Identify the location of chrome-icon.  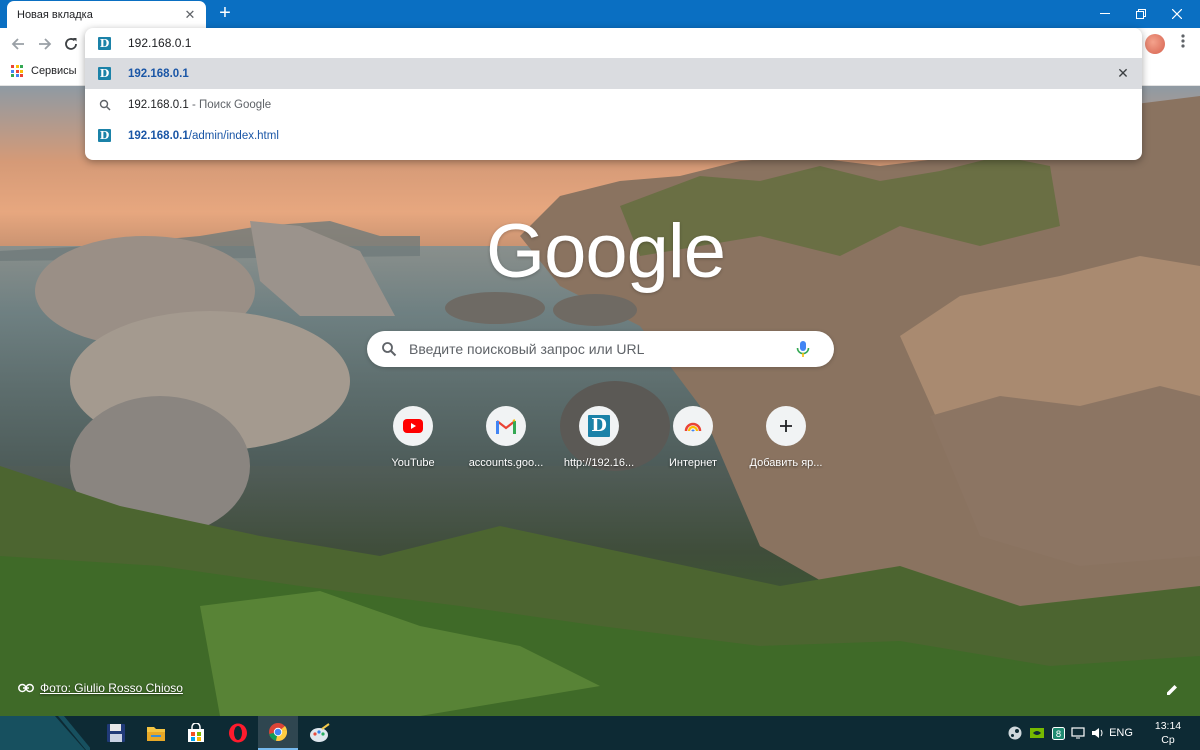
(278, 732).